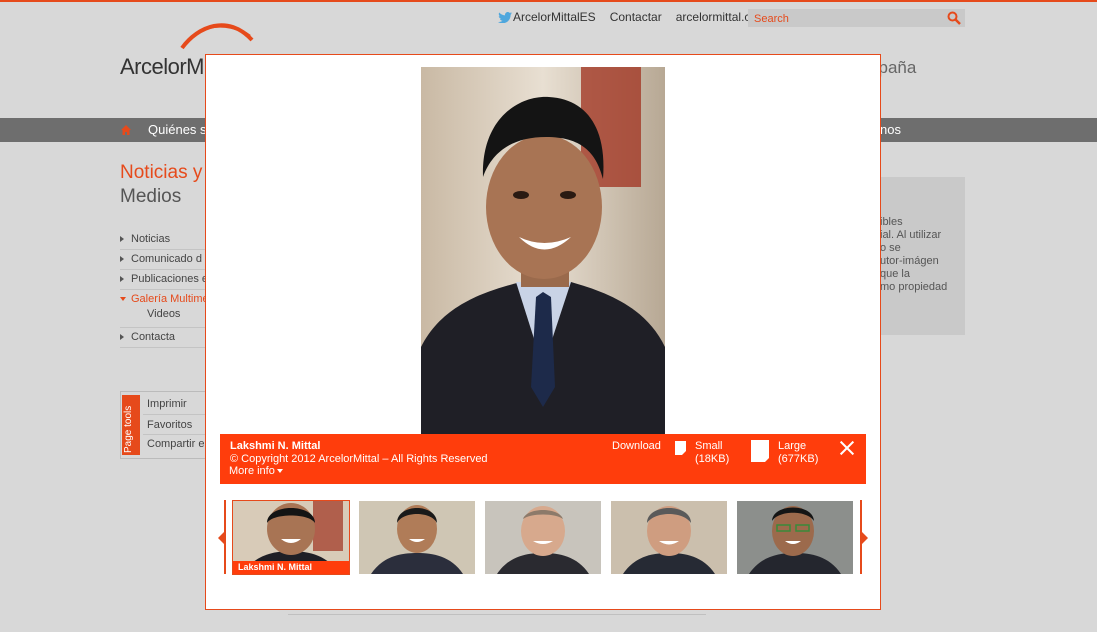  Describe the element at coordinates (911, 235) in the screenshot. I see `info-text-line: ial. Al utilizar` at that location.